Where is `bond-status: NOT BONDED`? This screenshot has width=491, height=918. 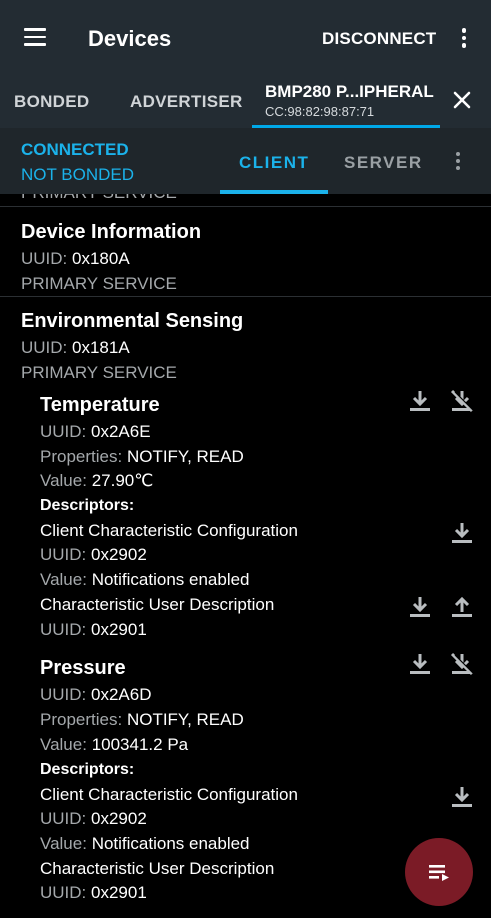
bond-status: NOT BONDED is located at coordinates (78, 174).